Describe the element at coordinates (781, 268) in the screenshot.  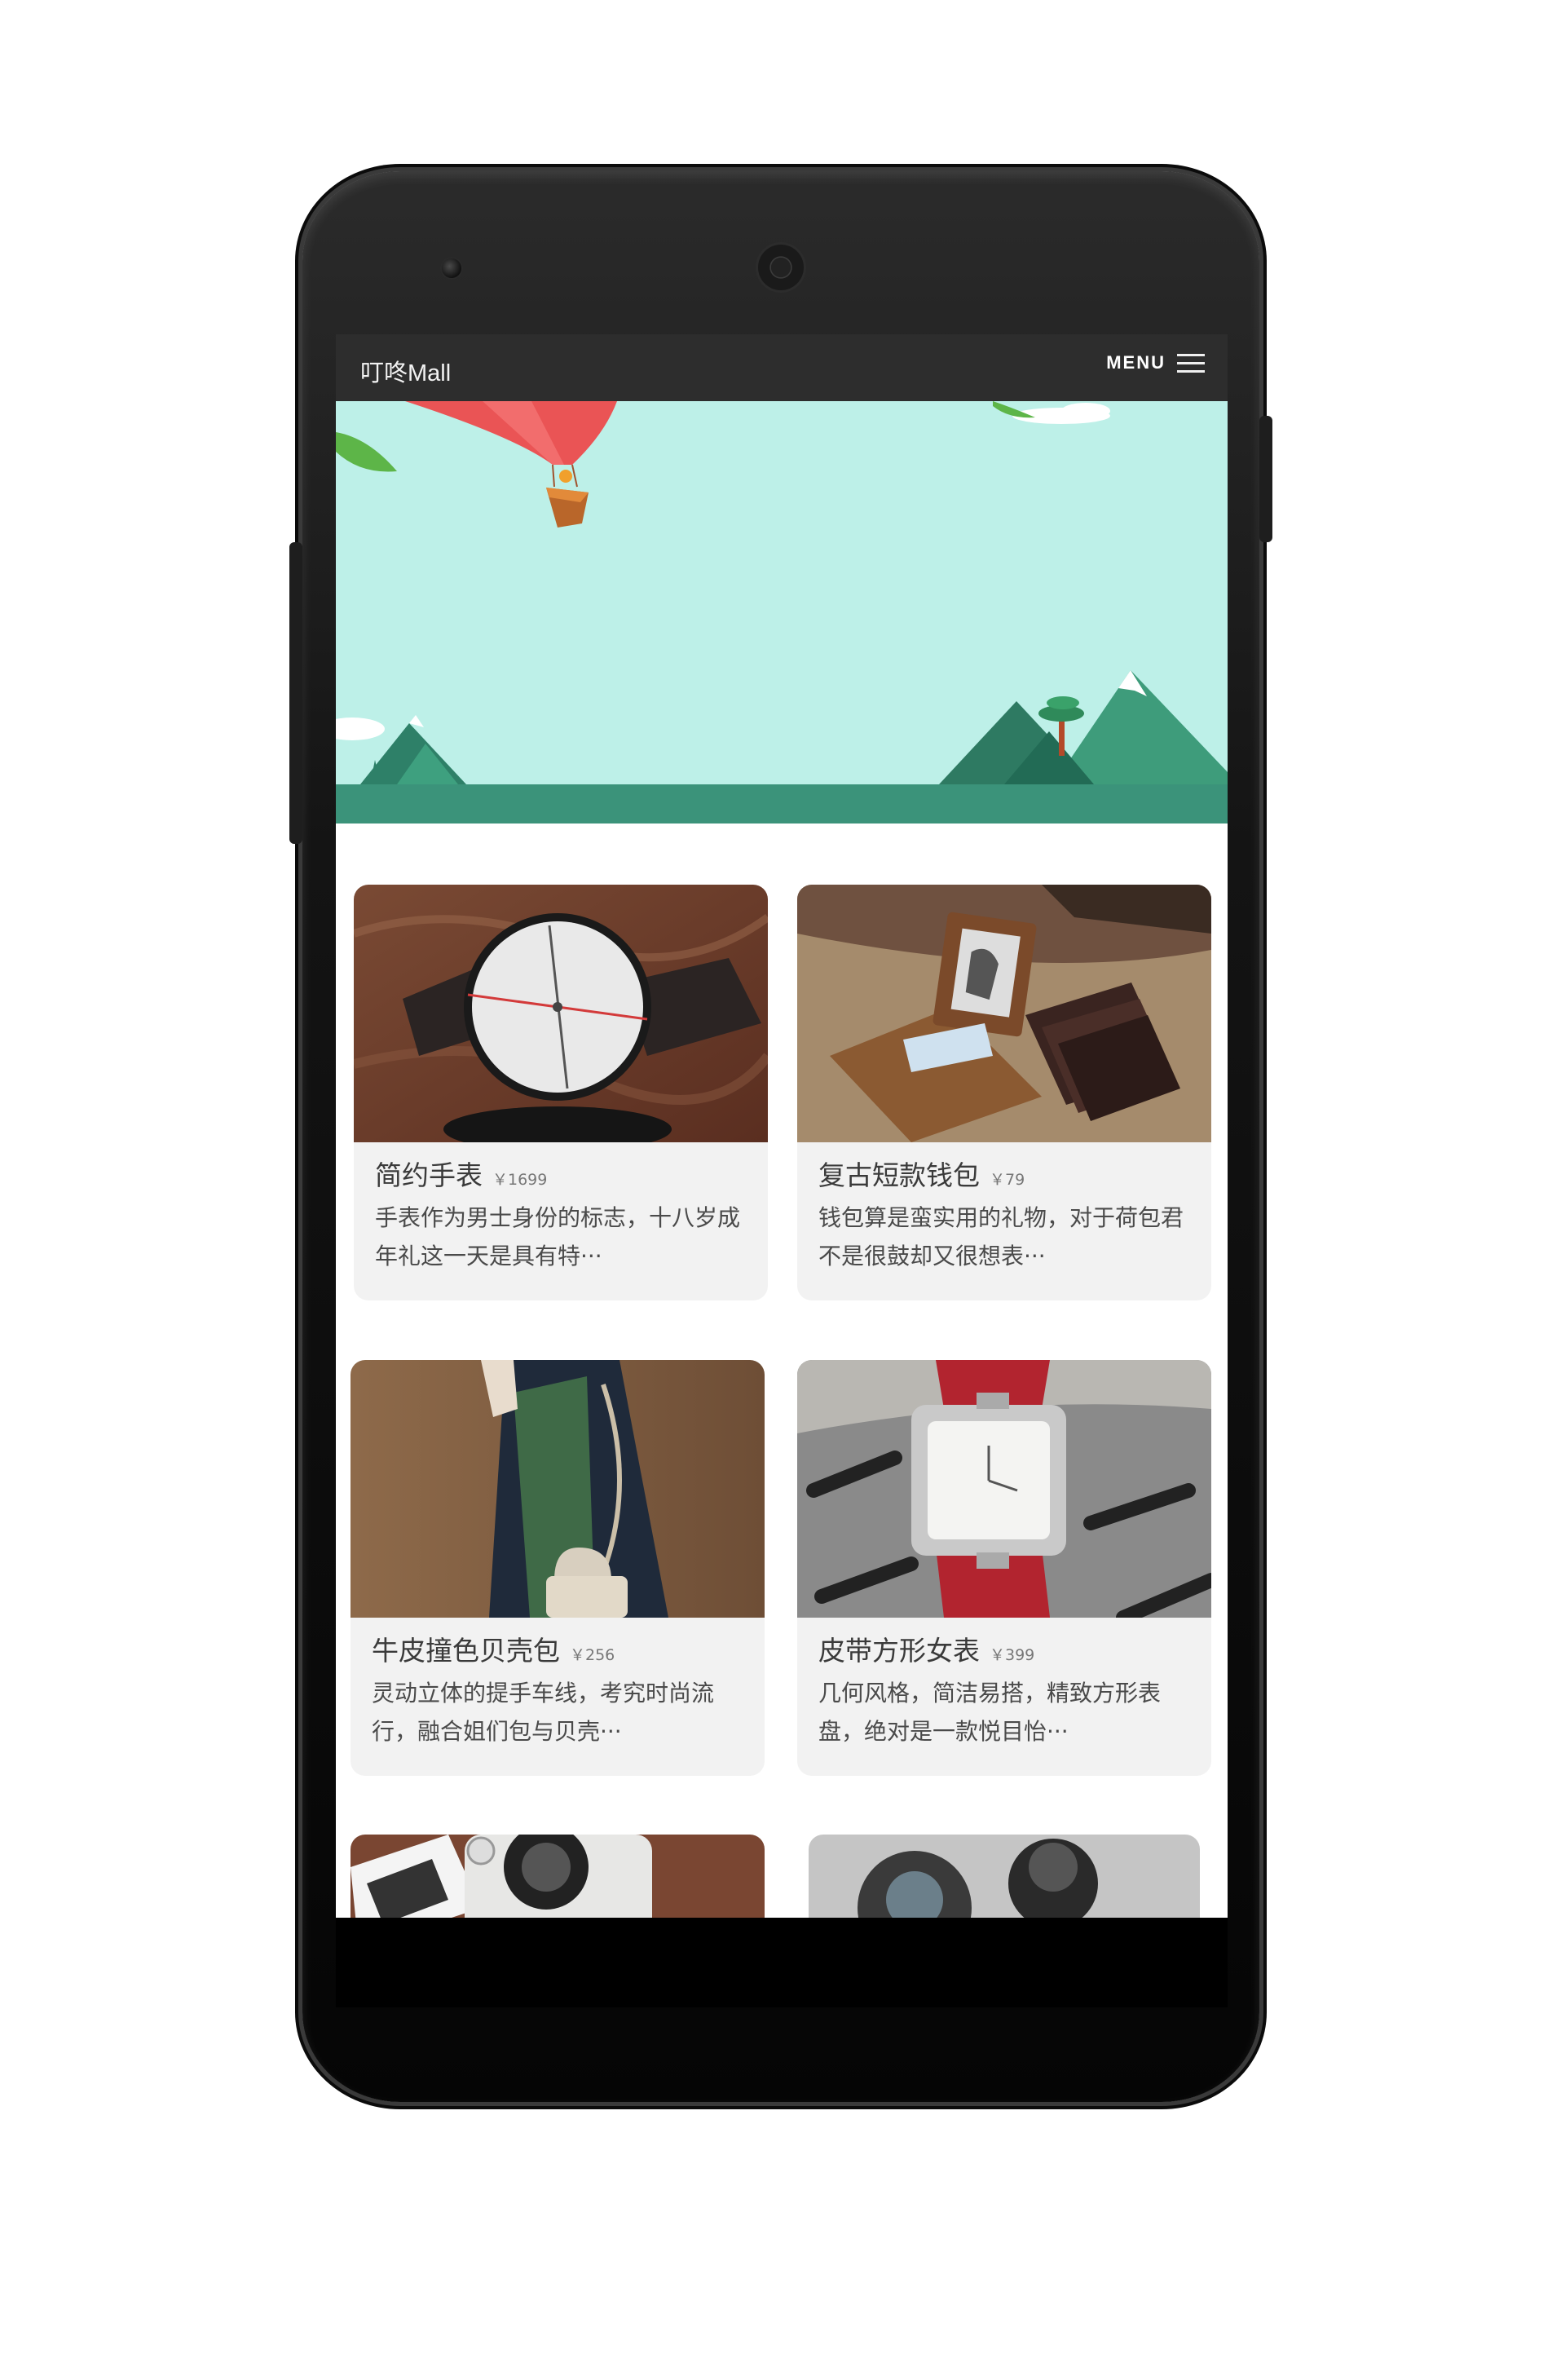
I see `earpiece-speaker` at that location.